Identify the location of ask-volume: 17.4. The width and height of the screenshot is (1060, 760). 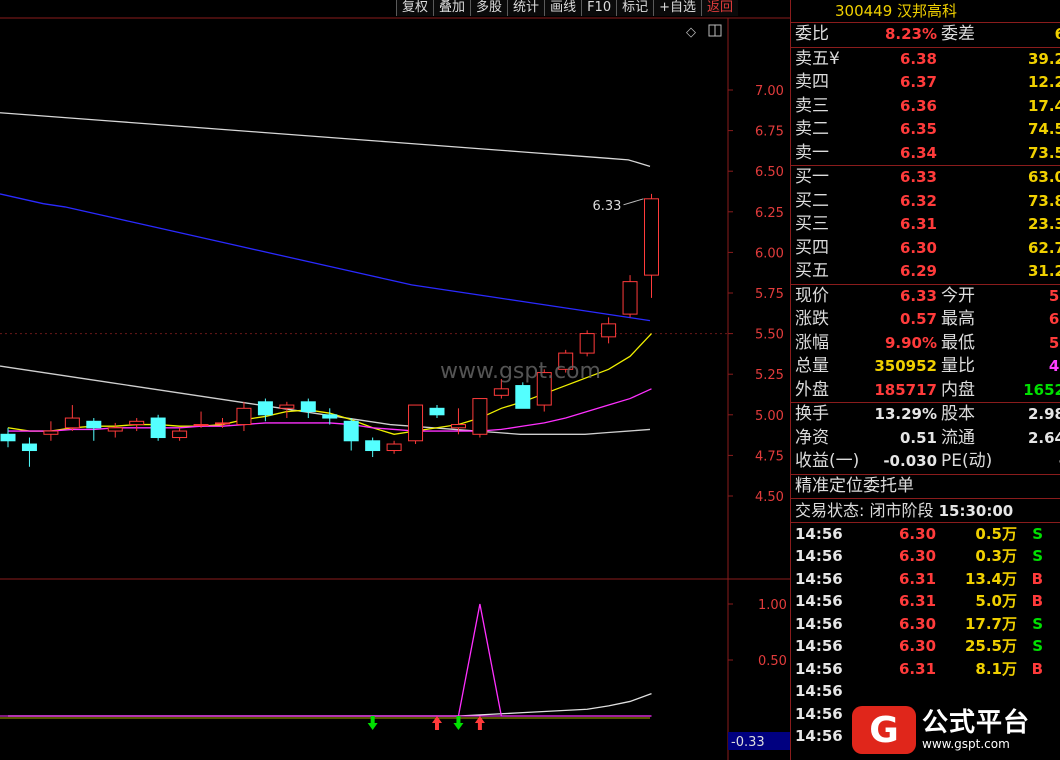
(1043, 105).